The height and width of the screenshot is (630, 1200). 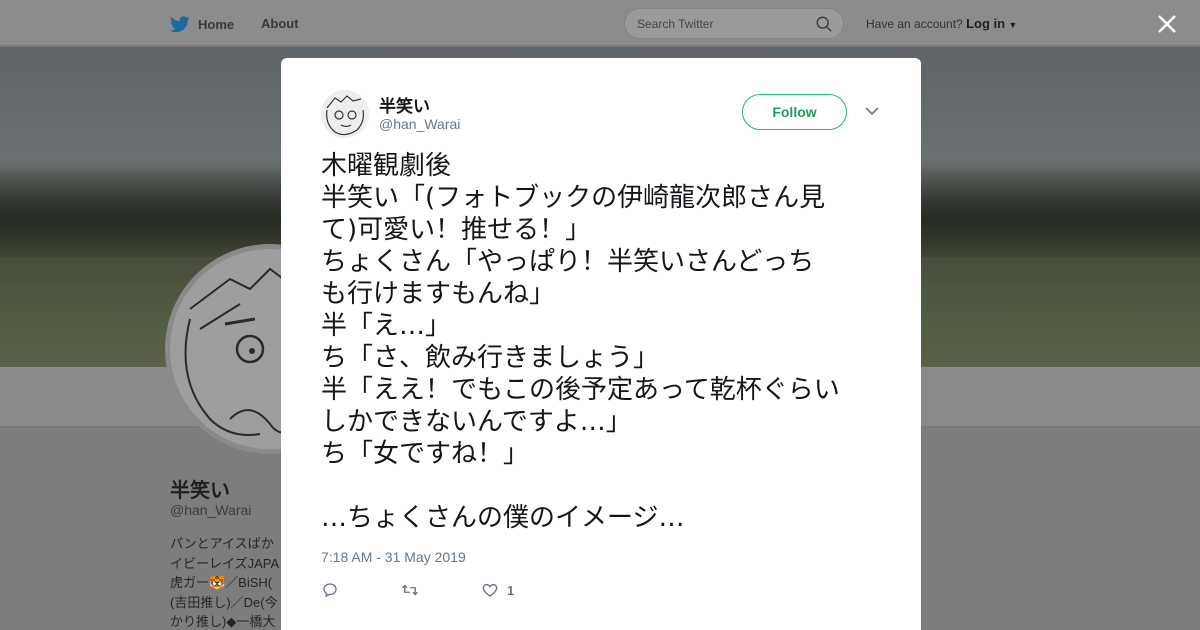 I want to click on nav-home-label: Home, so click(x=216, y=24).